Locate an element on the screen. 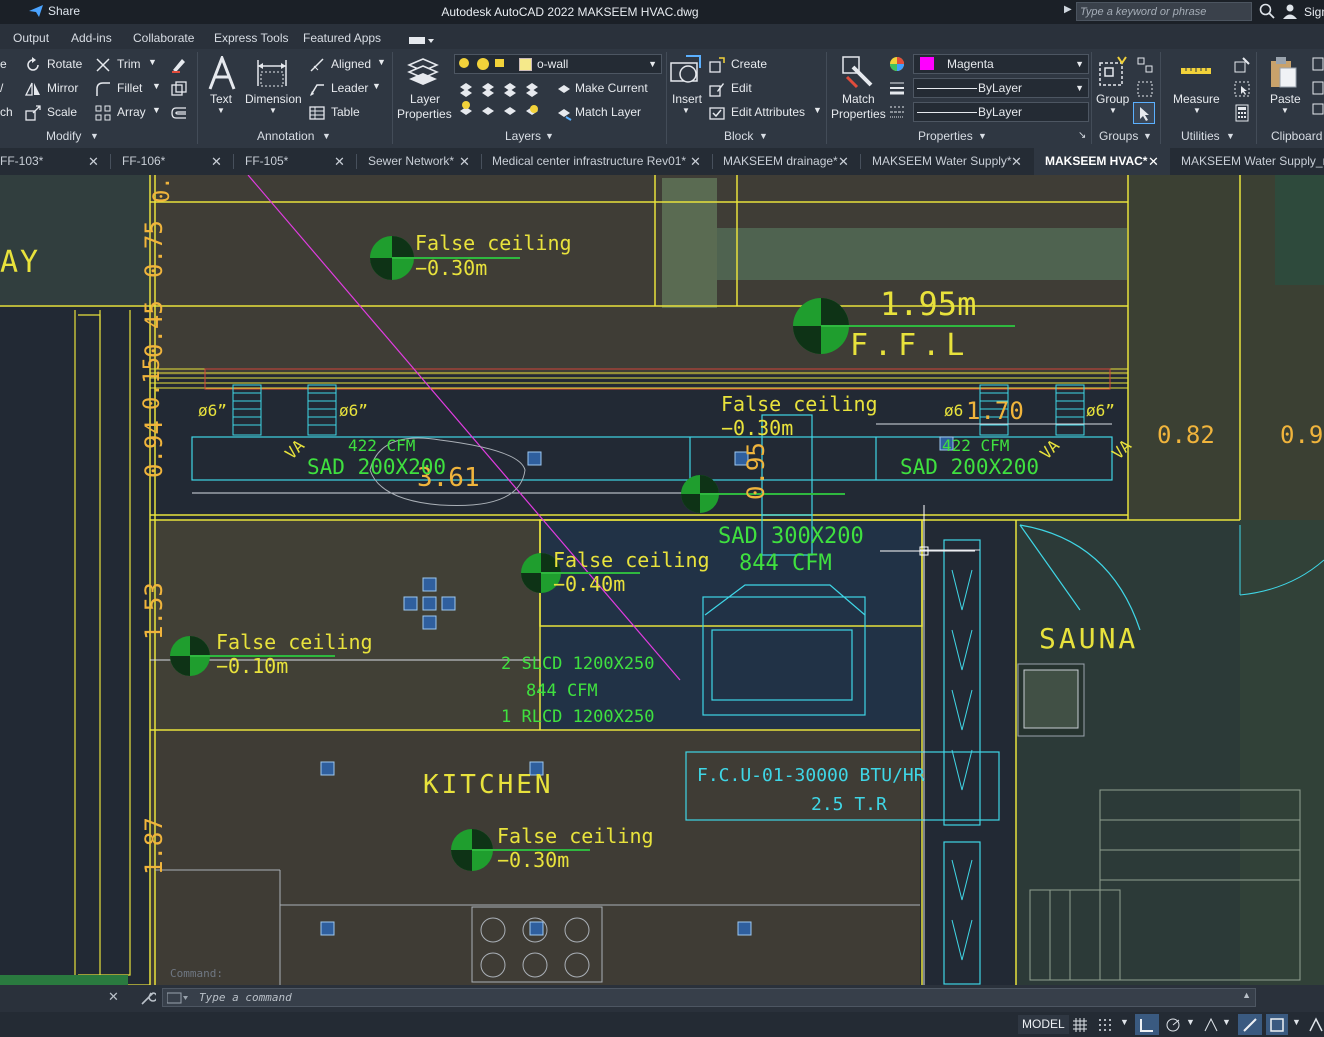  grid-icon is located at coordinates (1080, 1025).